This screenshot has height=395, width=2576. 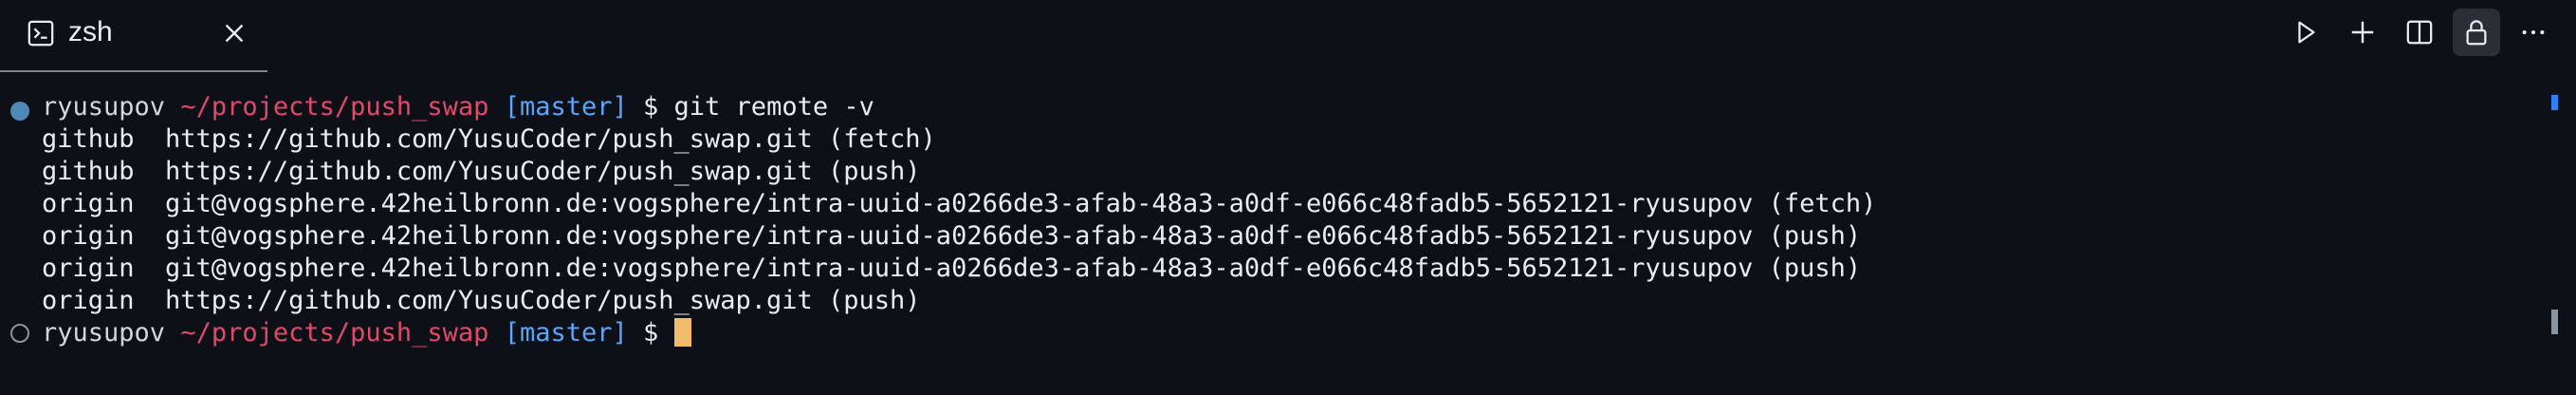 I want to click on split-icon, so click(x=2419, y=32).